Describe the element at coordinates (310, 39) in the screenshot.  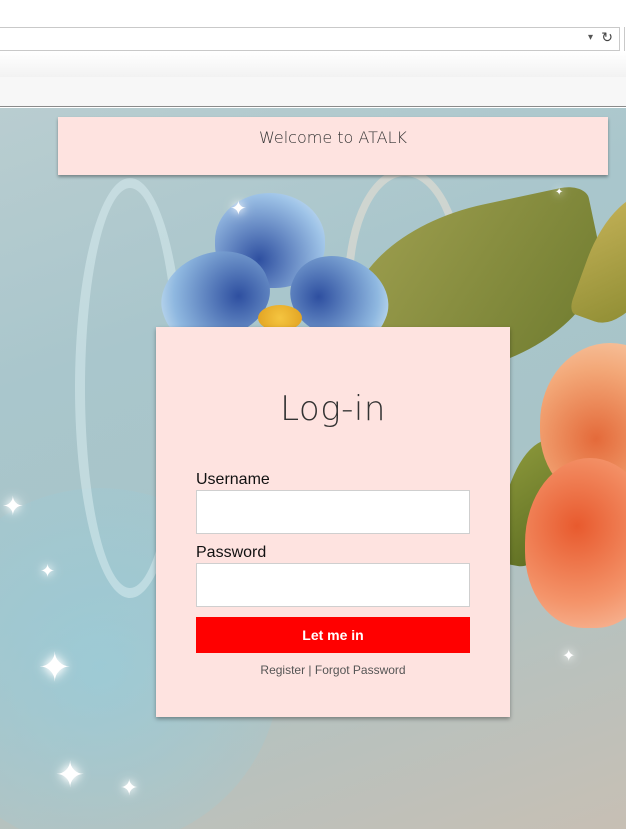
I see `address-bar: ▾ ↻` at that location.